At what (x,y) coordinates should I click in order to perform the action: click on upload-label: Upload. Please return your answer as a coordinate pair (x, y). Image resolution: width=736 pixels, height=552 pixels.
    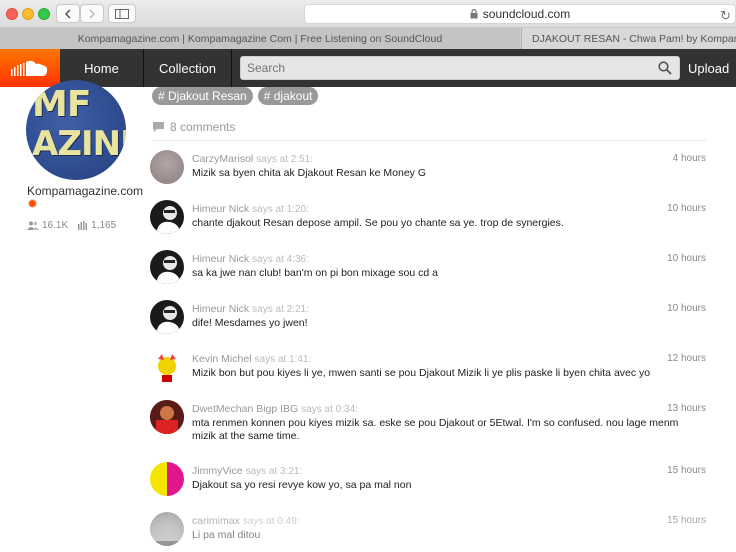
    Looking at the image, I should click on (709, 68).